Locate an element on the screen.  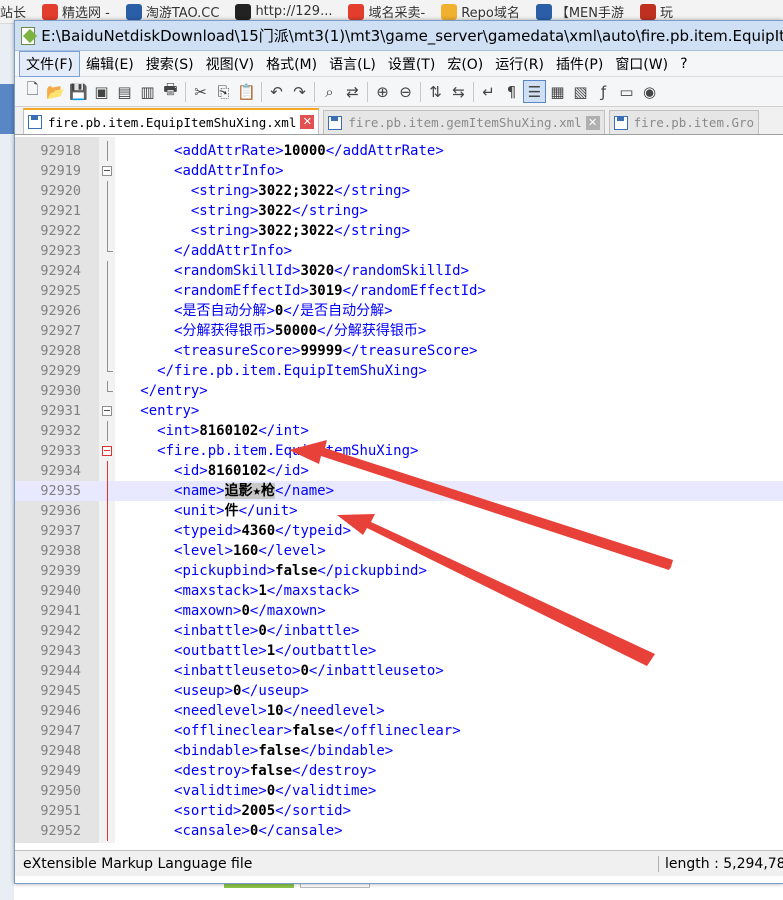
find-icon: ⌕ is located at coordinates (329, 91).